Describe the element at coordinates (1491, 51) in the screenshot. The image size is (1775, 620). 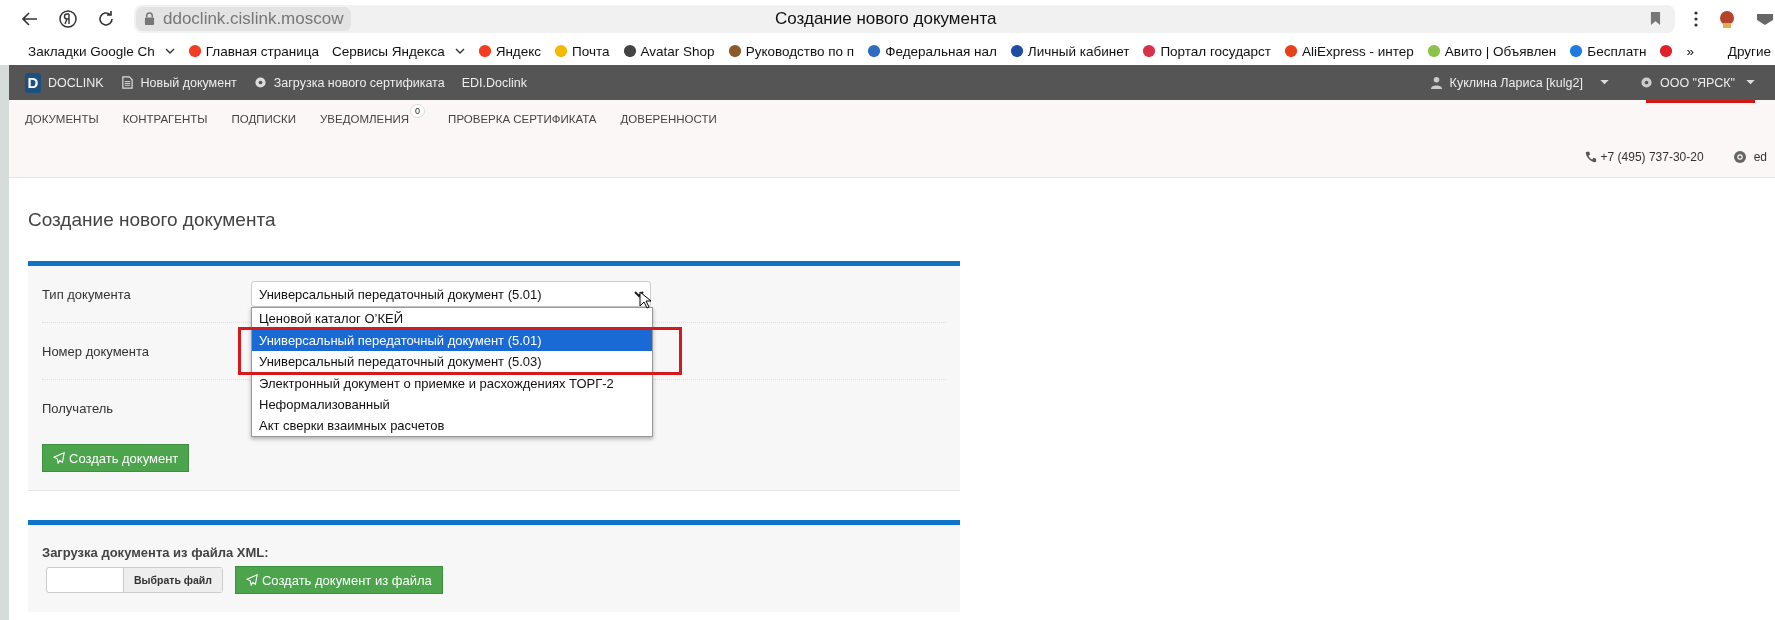
I see `bookmark-item: Авито | Объявлен` at that location.